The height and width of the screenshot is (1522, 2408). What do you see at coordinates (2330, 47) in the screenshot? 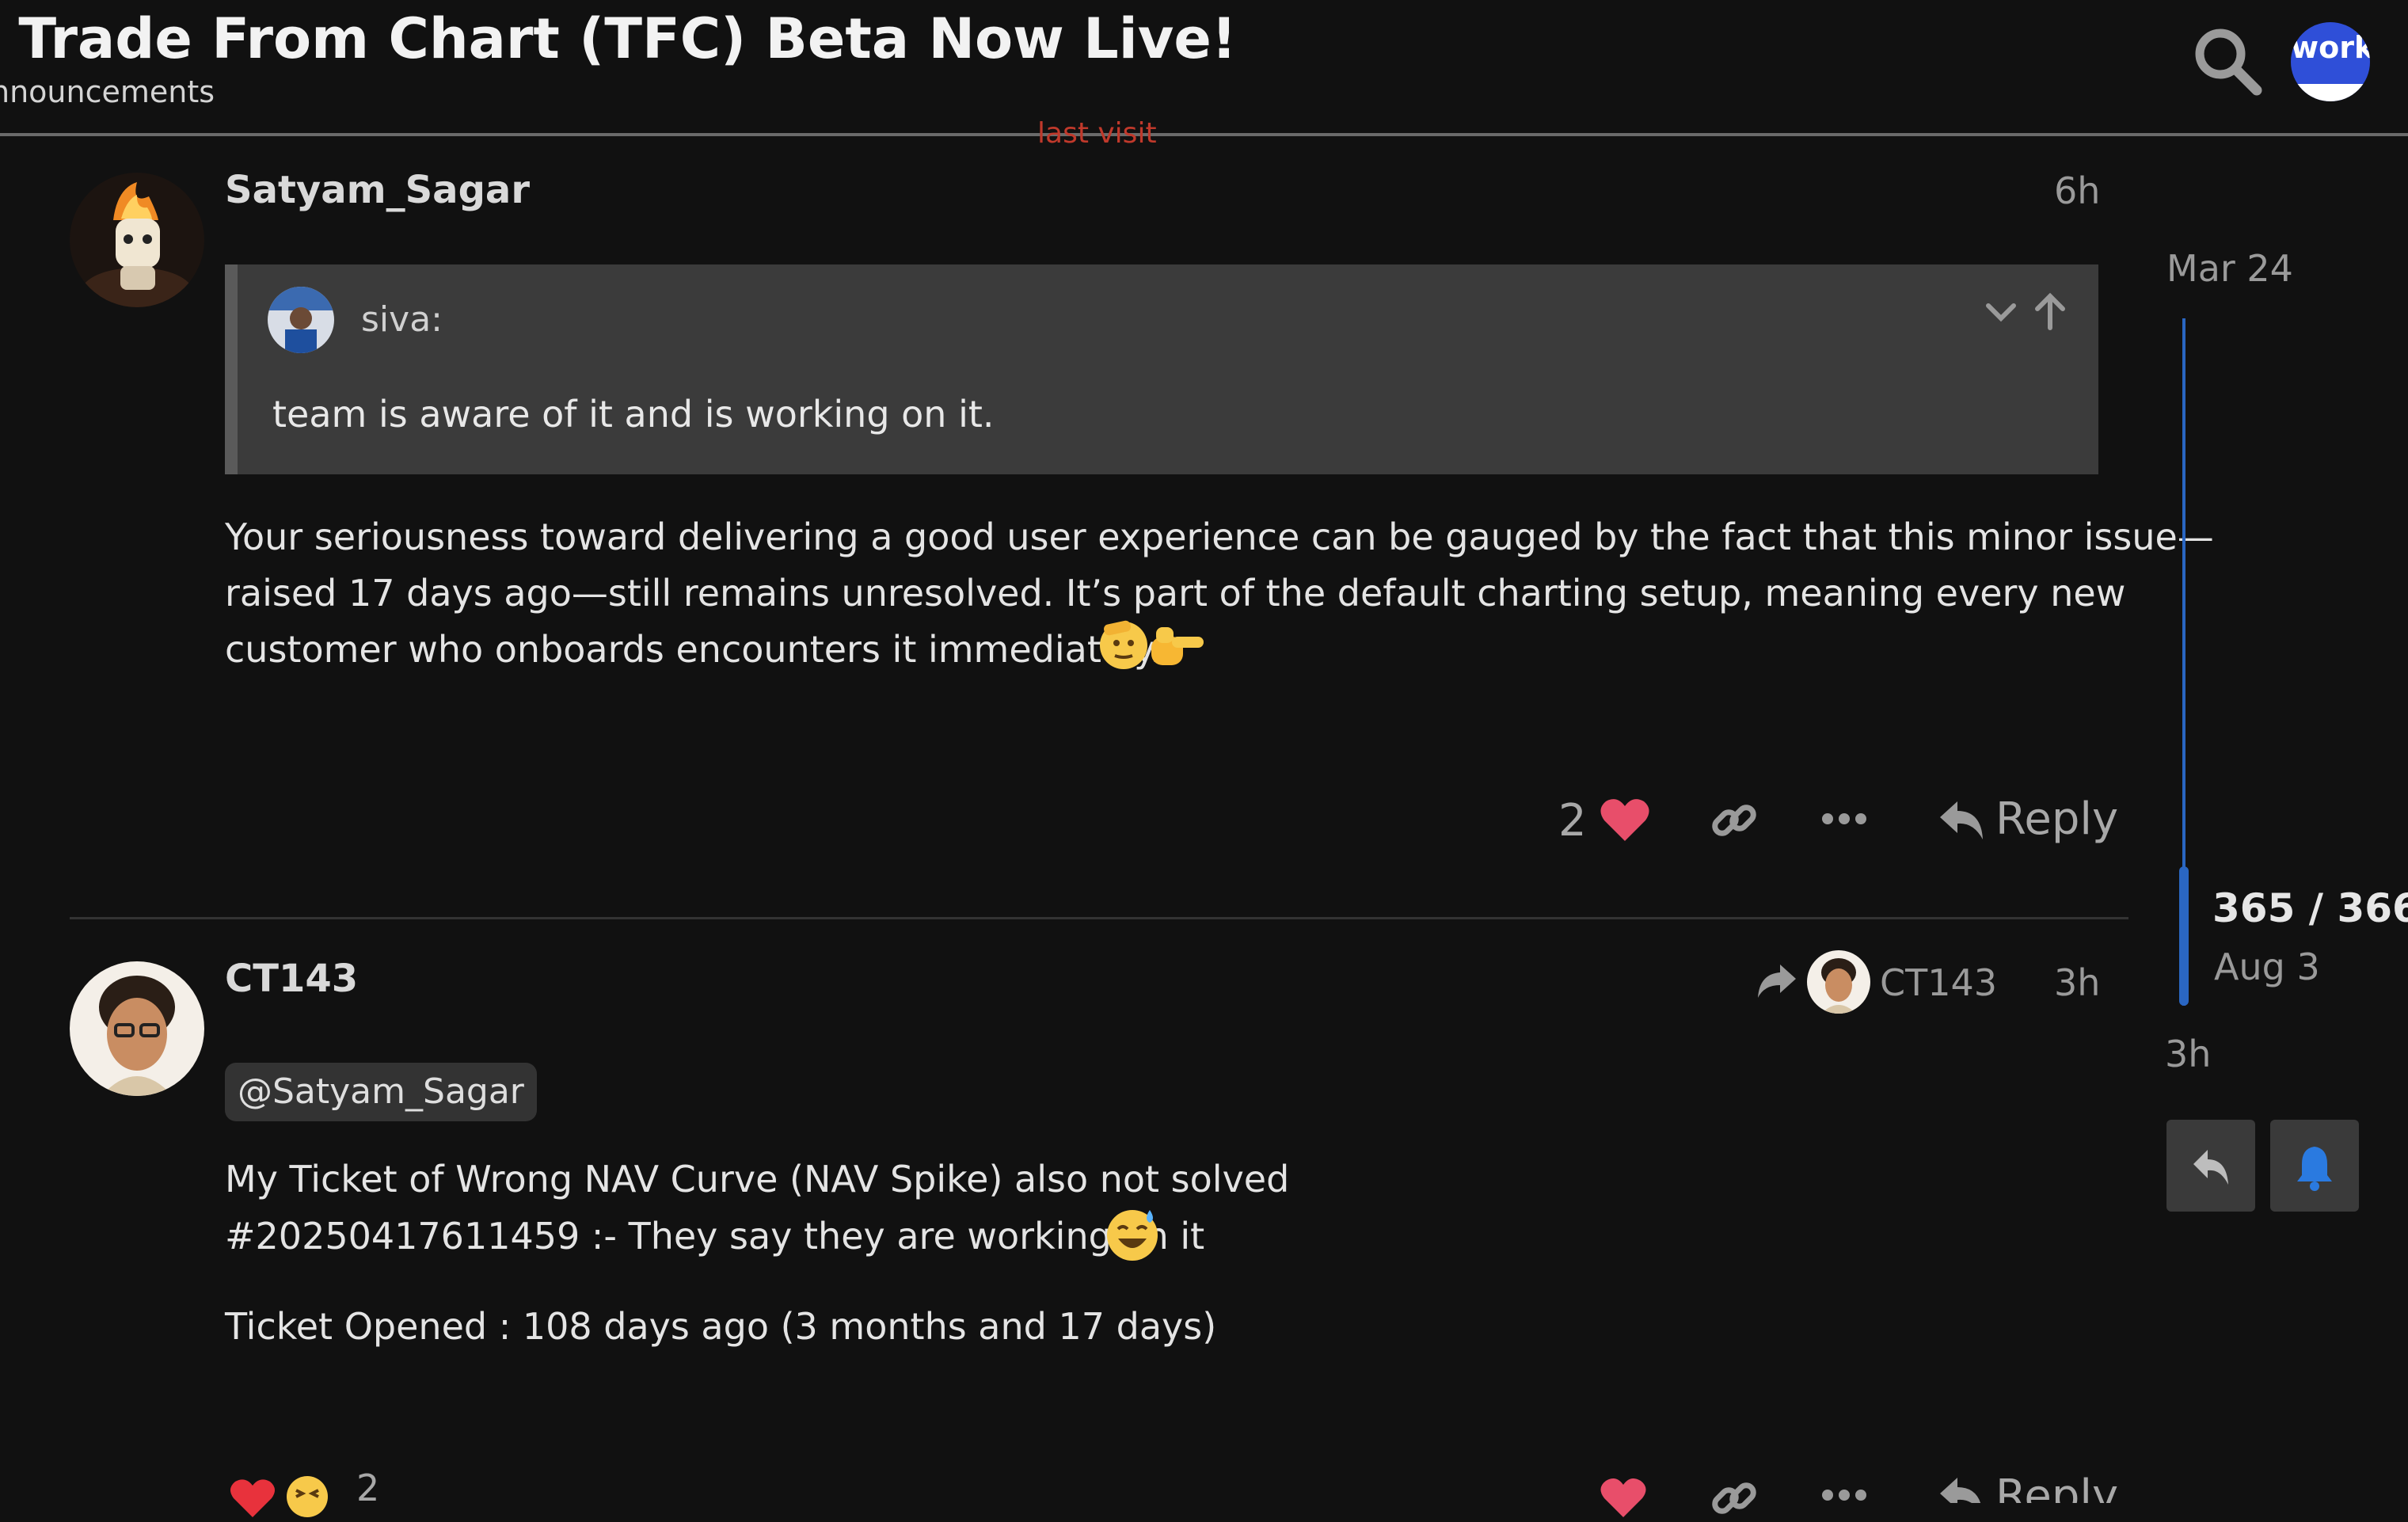
I see `user-avatar-text: work` at bounding box center [2330, 47].